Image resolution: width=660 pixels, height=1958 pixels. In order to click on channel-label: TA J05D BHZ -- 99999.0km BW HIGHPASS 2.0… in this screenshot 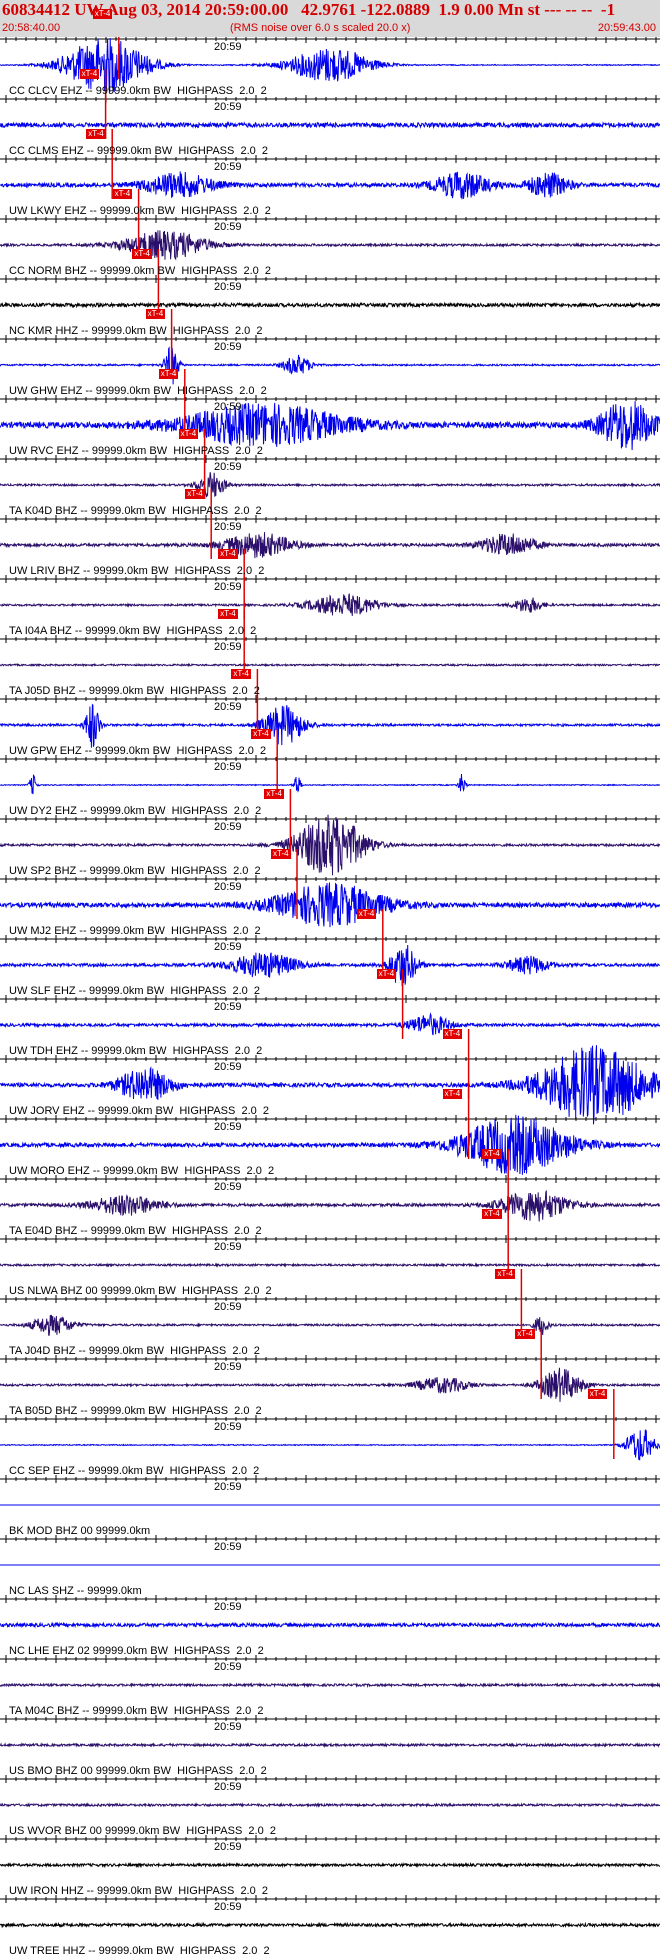, I will do `click(134, 691)`.